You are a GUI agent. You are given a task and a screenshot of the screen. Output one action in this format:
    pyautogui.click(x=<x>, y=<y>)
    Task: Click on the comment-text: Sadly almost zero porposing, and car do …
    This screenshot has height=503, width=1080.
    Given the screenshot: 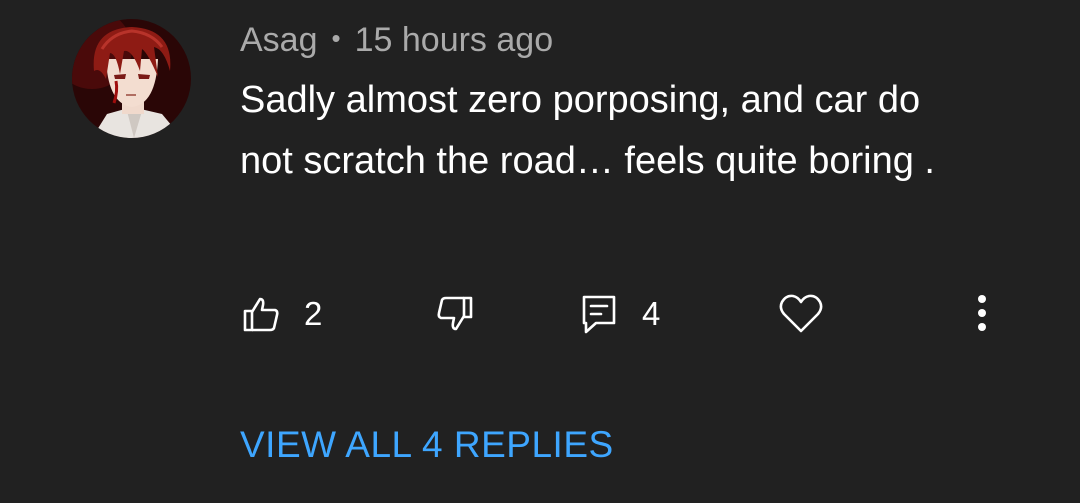 What is the action you would take?
    pyautogui.click(x=587, y=130)
    